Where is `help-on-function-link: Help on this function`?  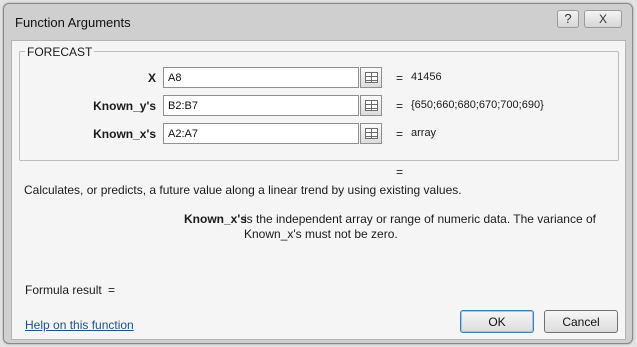 help-on-function-link: Help on this function is located at coordinates (79, 325).